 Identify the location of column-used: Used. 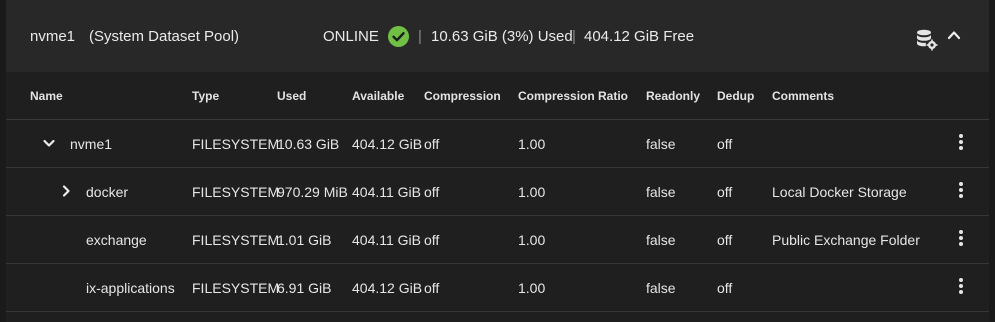
(291, 96).